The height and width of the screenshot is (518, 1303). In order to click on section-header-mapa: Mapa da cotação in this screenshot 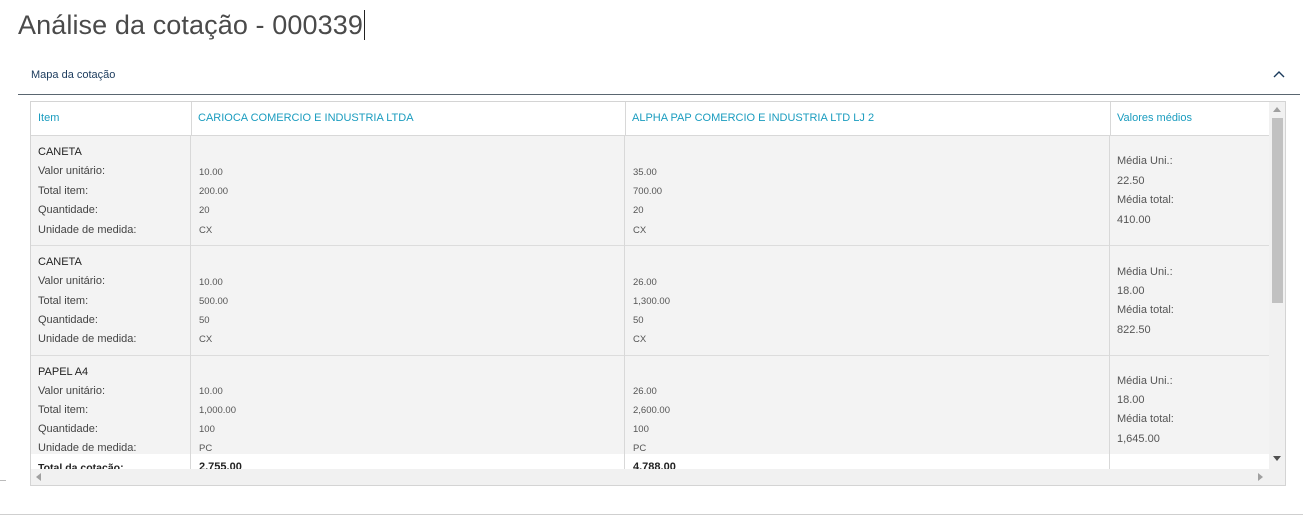, I will do `click(659, 77)`.